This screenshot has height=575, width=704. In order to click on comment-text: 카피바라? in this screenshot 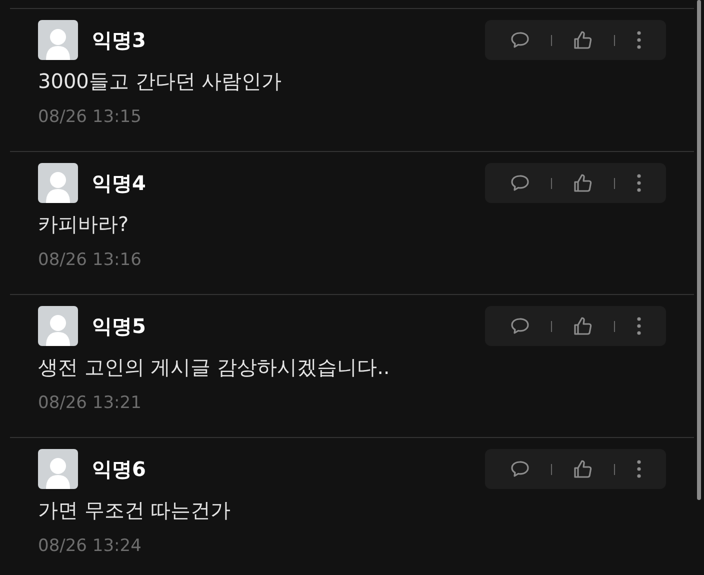, I will do `click(84, 224)`.